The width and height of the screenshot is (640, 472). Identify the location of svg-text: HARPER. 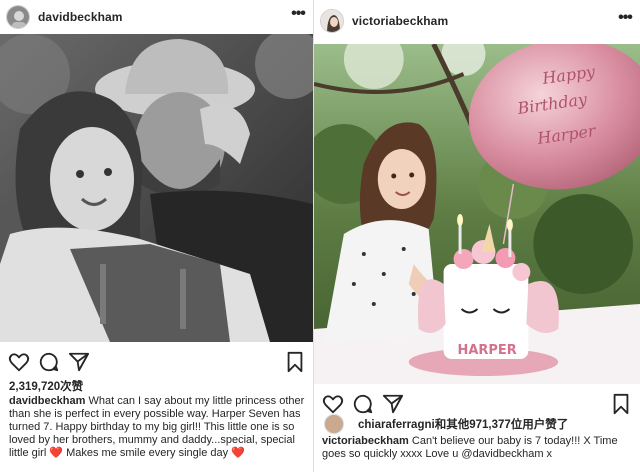
(487, 350).